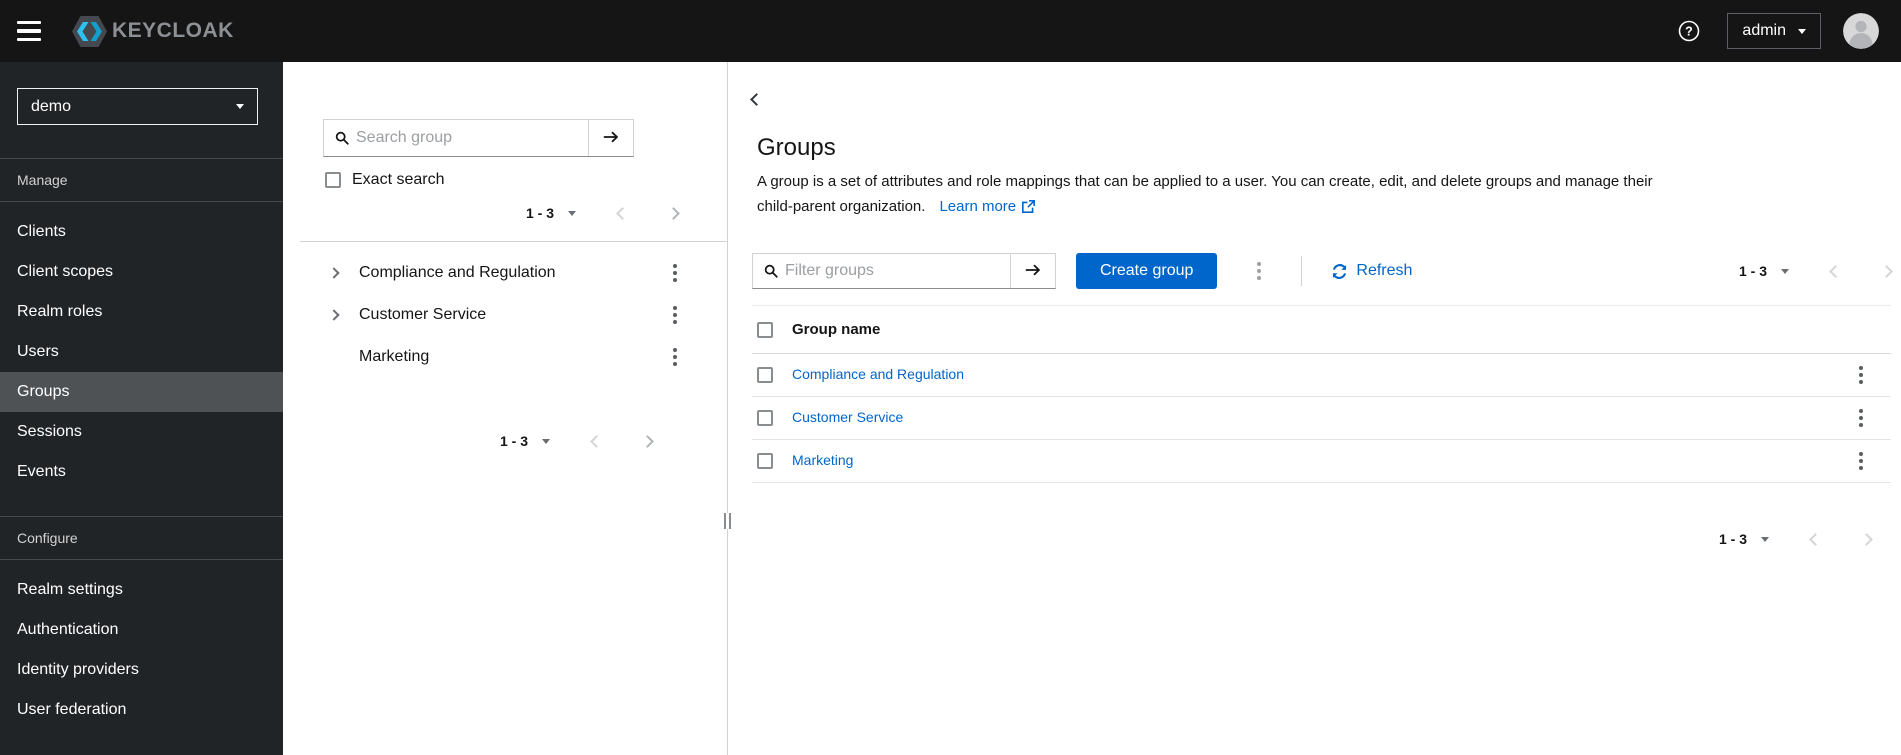 The image size is (1901, 755). What do you see at coordinates (1785, 271) in the screenshot?
I see `caret-down-icon` at bounding box center [1785, 271].